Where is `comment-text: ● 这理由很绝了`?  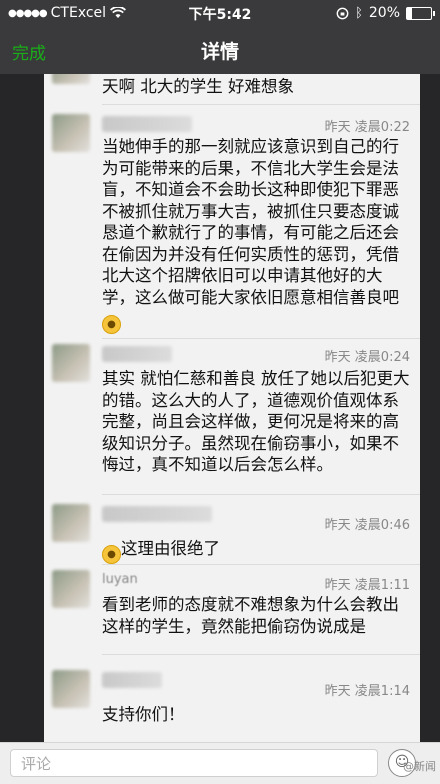 comment-text: ● 这理由很绝了 is located at coordinates (257, 551).